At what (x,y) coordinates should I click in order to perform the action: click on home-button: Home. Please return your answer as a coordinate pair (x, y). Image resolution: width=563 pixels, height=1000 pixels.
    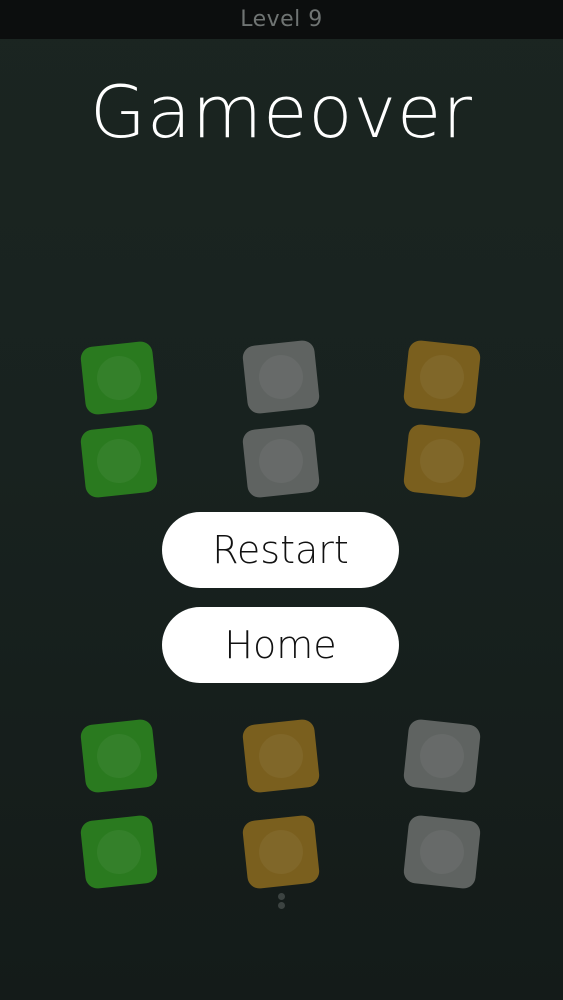
    Looking at the image, I should click on (280, 645).